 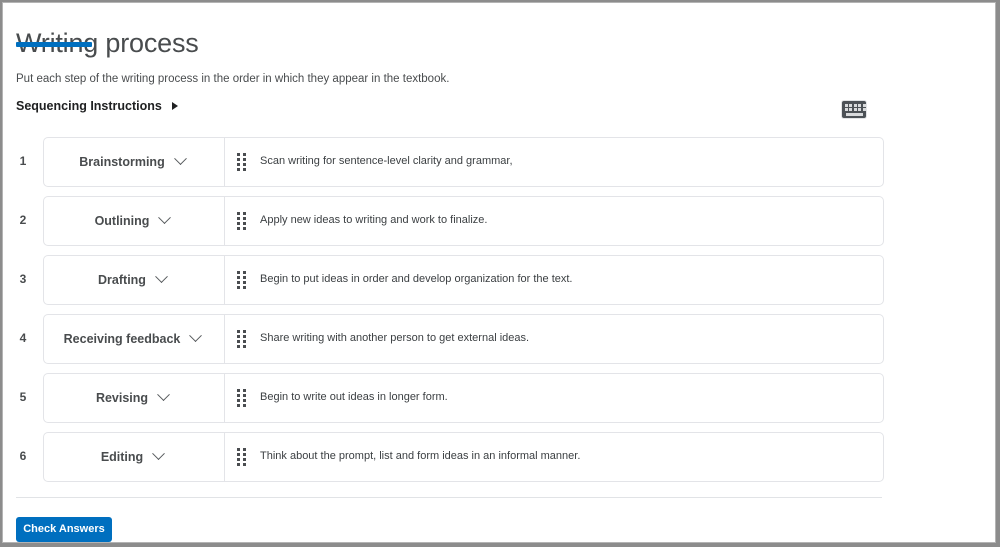 What do you see at coordinates (554, 398) in the screenshot?
I see `description-cell: Begin to write out ideas in longer form.` at bounding box center [554, 398].